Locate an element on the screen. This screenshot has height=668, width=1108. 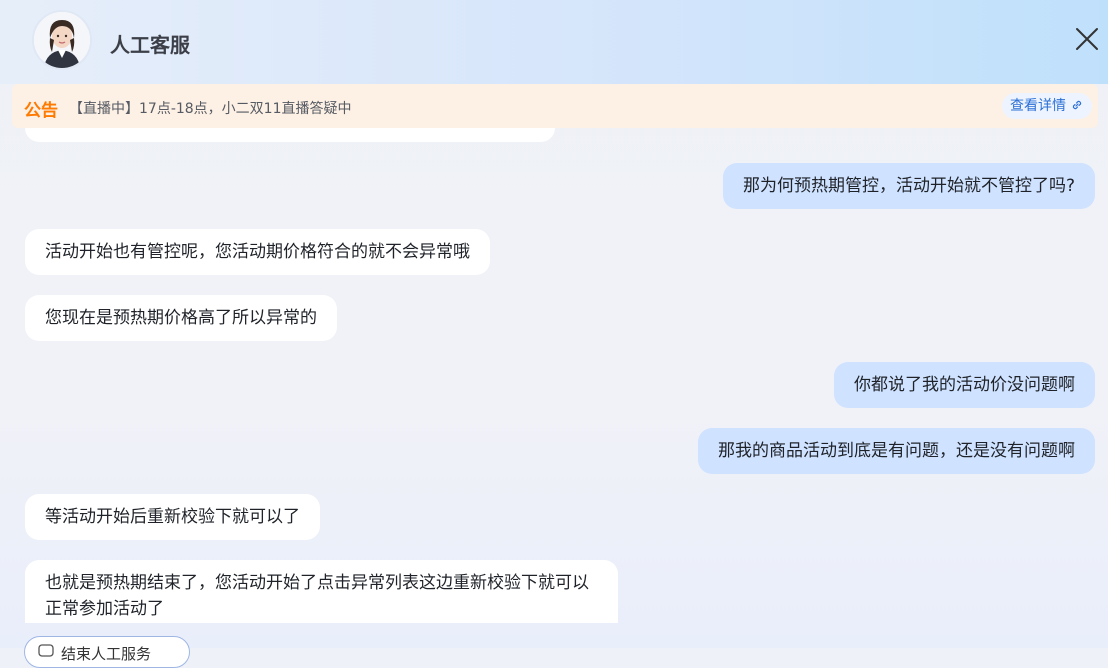
message-text: 等活动开始后重新校验下就可以了 is located at coordinates (172, 517).